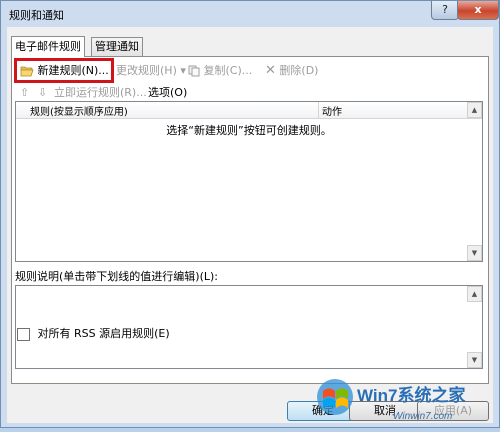 The width and height of the screenshot is (500, 432). Describe the element at coordinates (474, 360) in the screenshot. I see `desc-scroll-down-button: ▼` at that location.